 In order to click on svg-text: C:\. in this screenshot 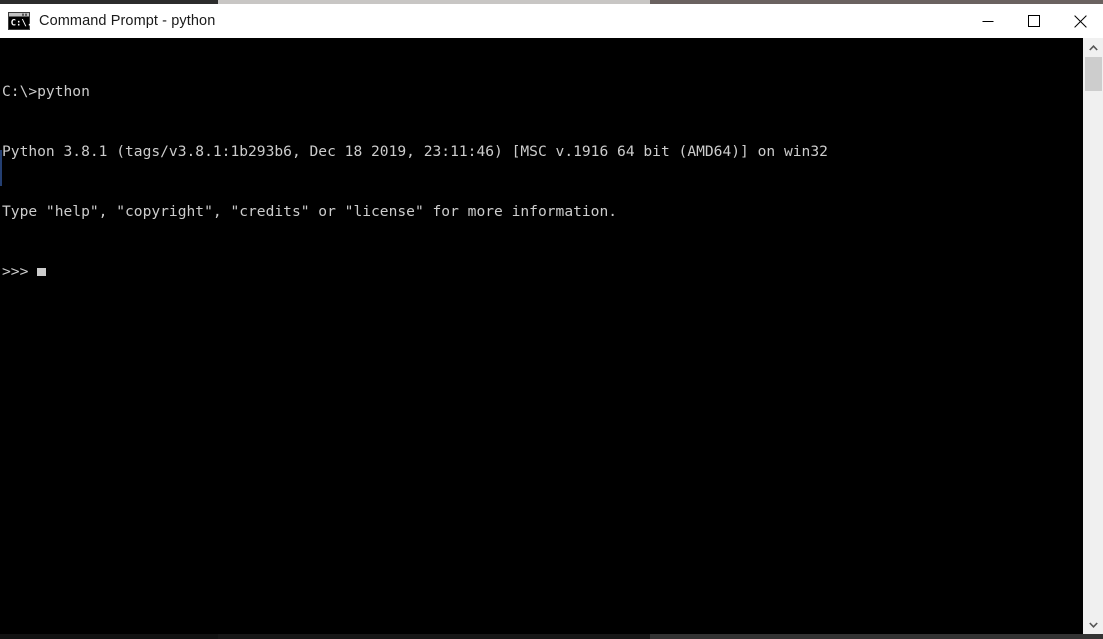, I will do `click(20, 24)`.